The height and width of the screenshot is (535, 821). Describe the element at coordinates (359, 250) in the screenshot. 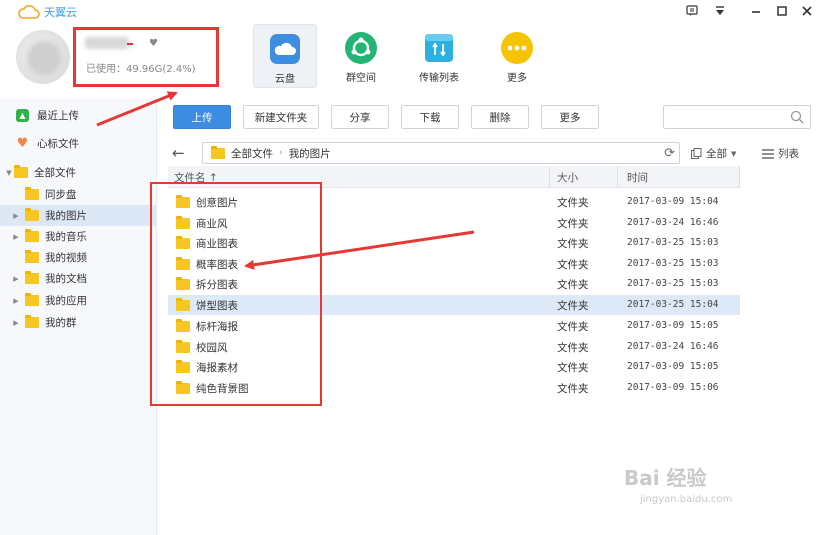

I see `arrow-to-folder` at that location.